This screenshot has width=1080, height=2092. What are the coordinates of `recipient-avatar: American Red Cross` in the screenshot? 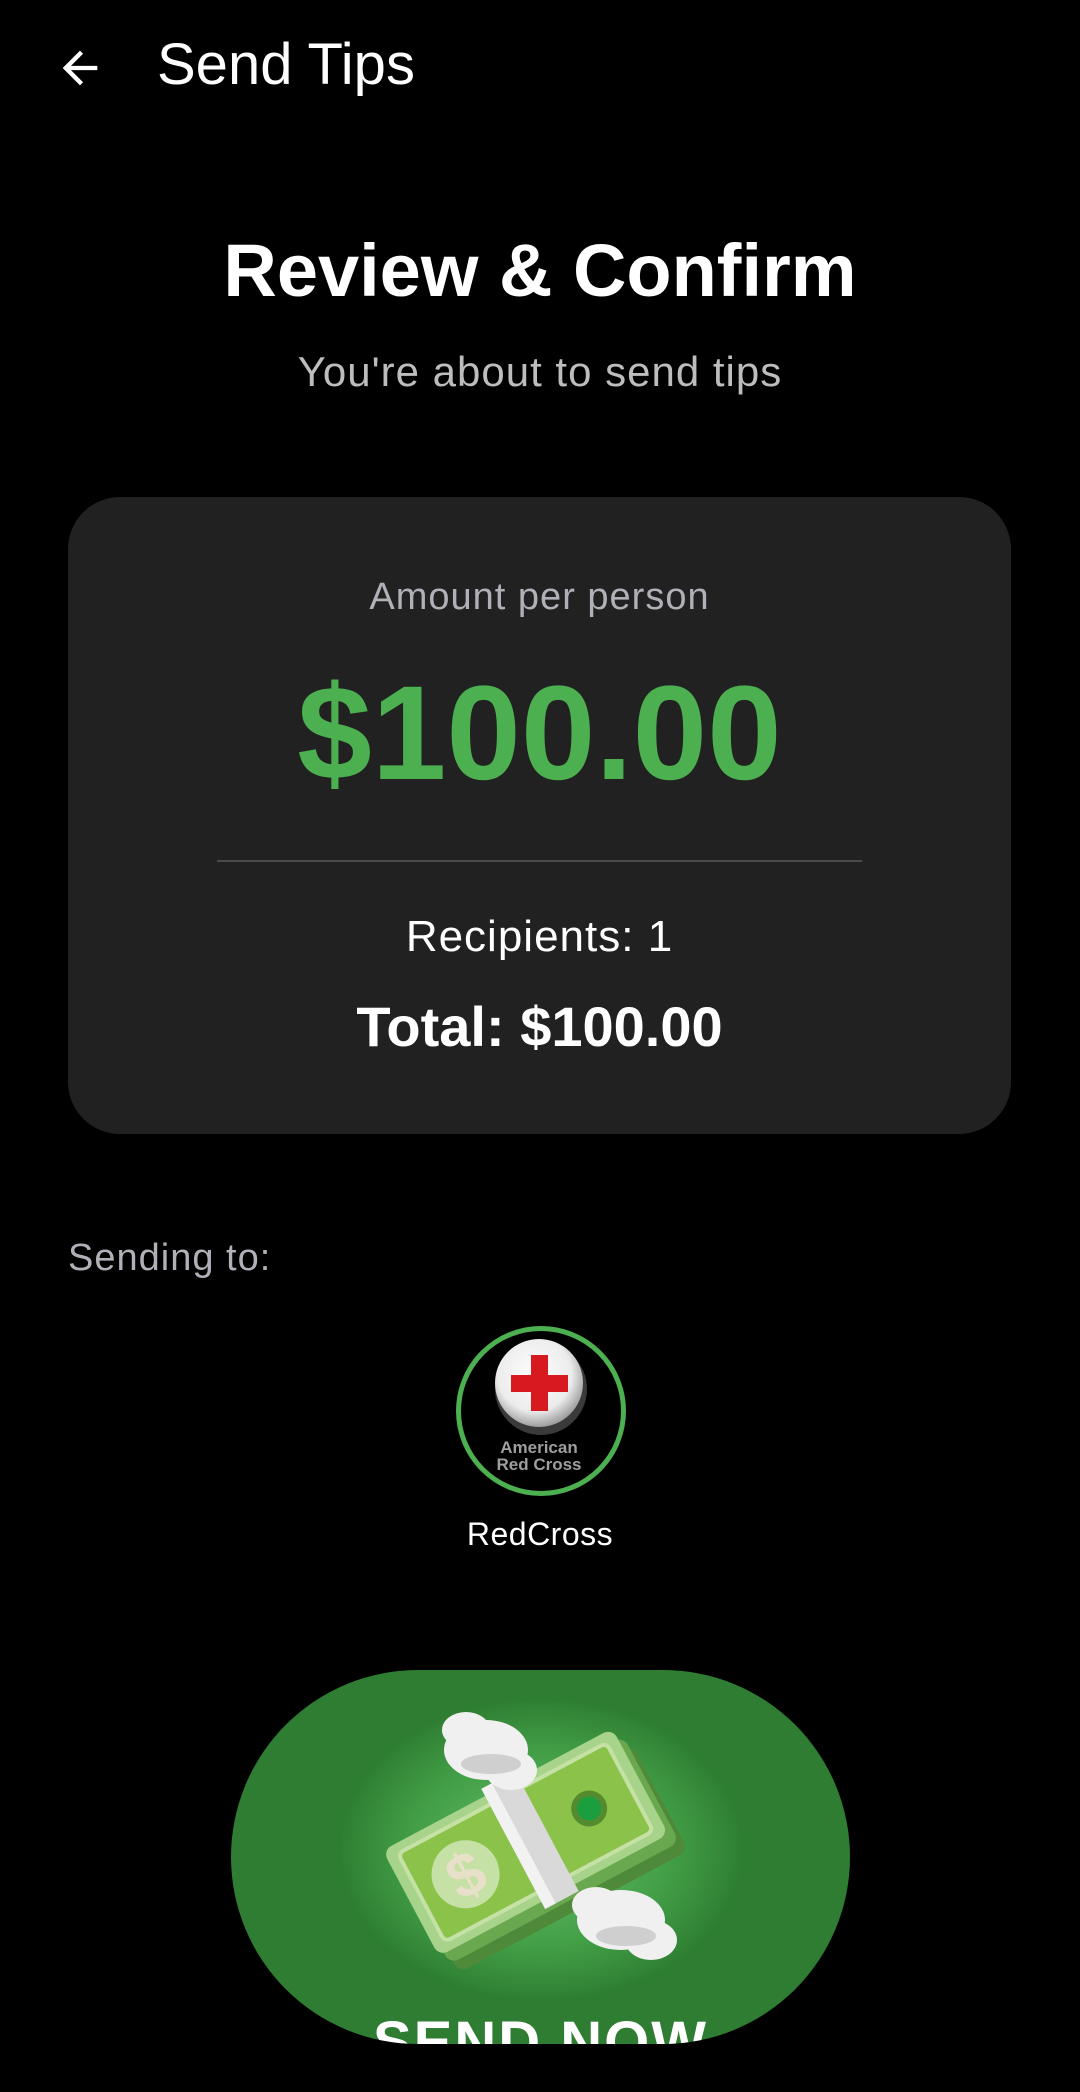 It's located at (541, 1411).